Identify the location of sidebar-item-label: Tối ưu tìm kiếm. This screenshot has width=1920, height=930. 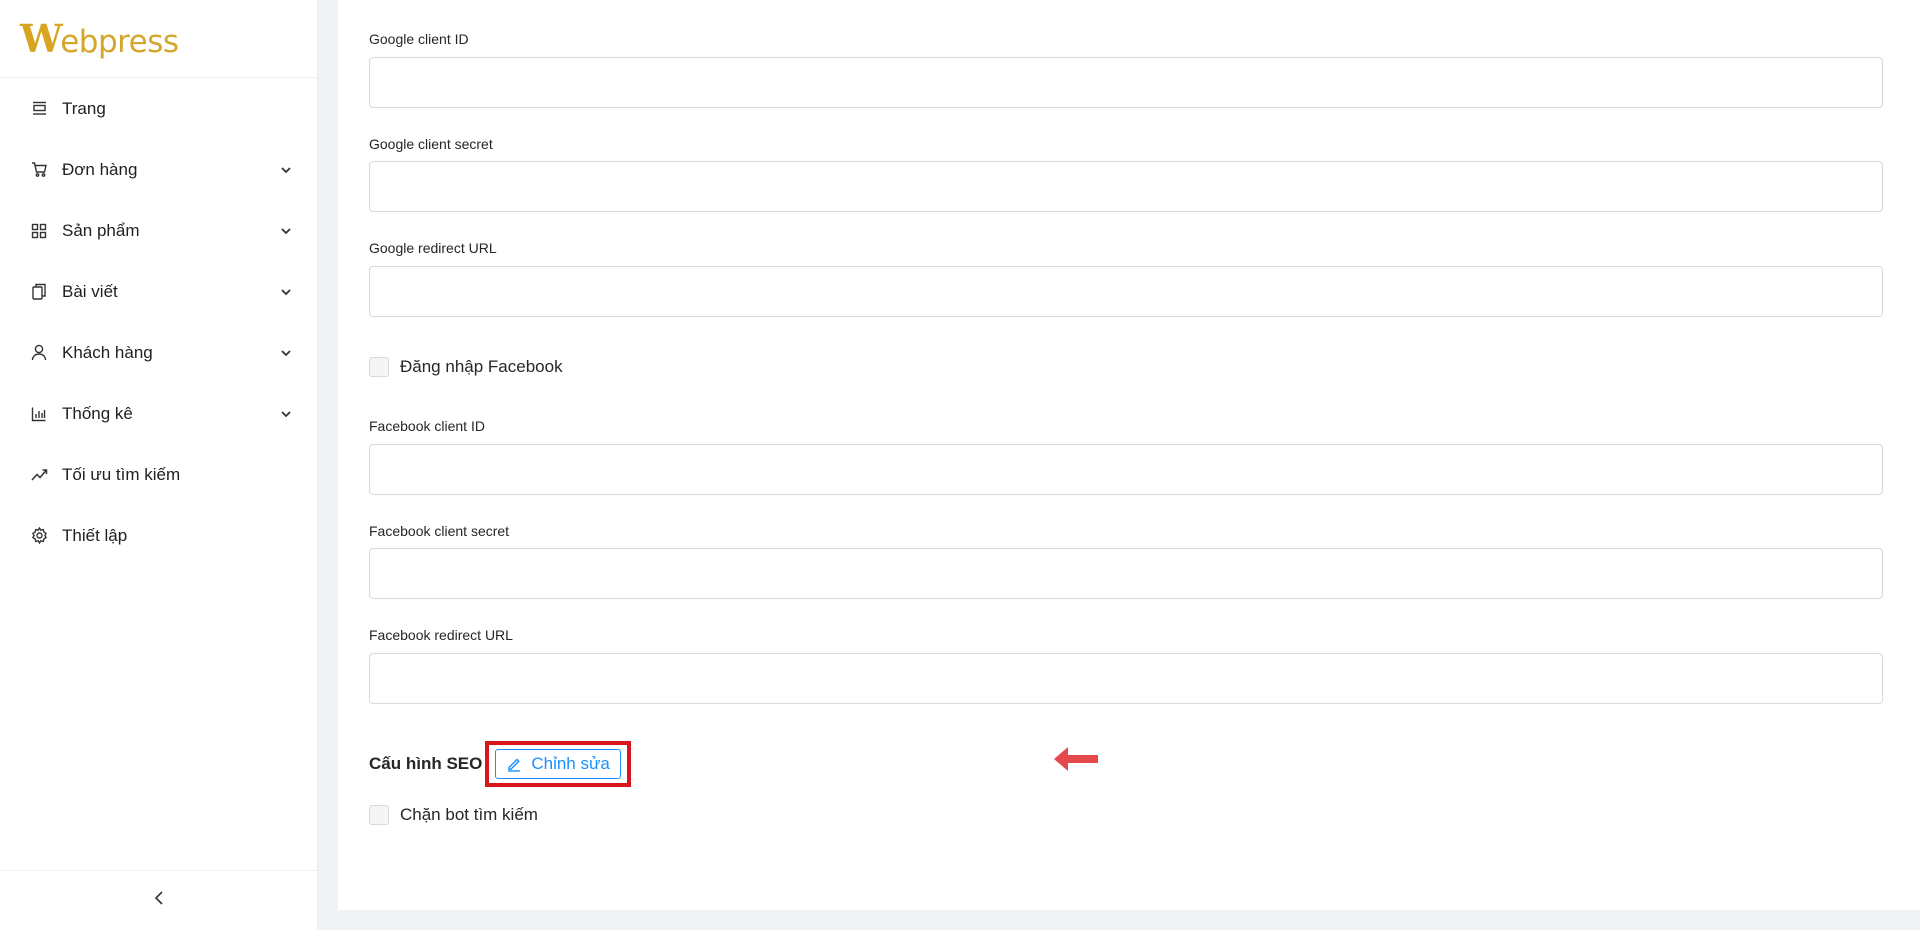
(121, 474).